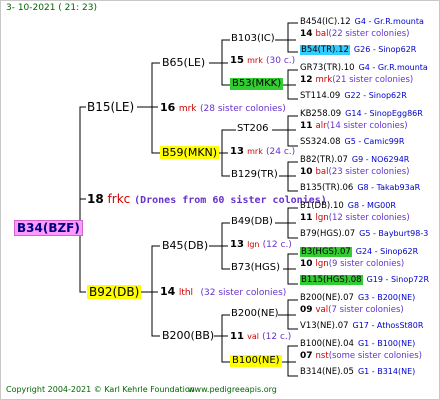  What do you see at coordinates (232, 390) in the screenshot?
I see `site-link: www.pedigreeapis.org` at bounding box center [232, 390].